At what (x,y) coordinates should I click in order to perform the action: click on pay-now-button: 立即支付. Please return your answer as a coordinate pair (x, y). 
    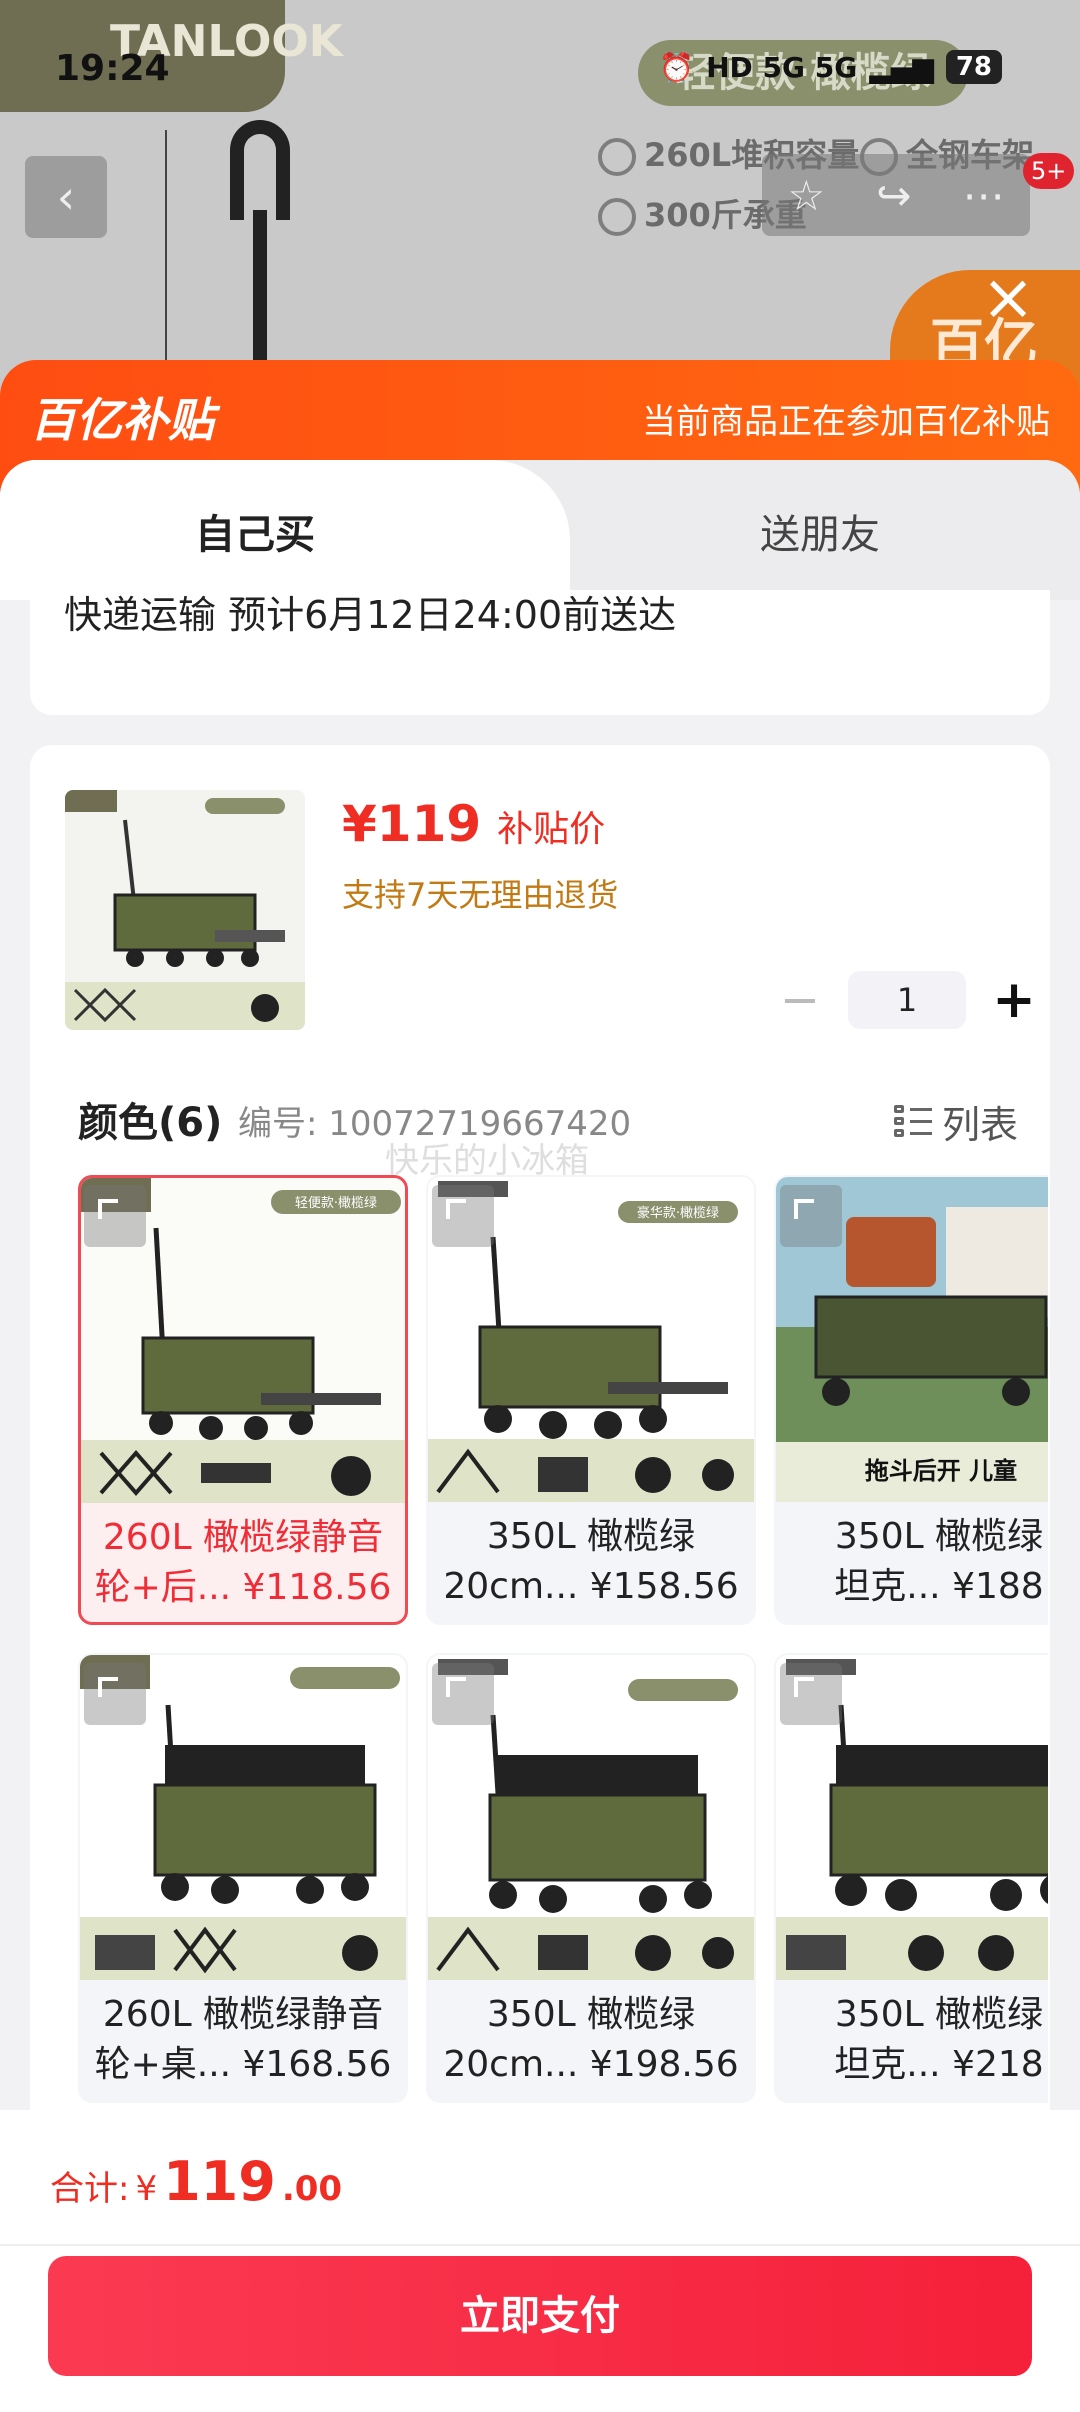
    Looking at the image, I should click on (540, 2316).